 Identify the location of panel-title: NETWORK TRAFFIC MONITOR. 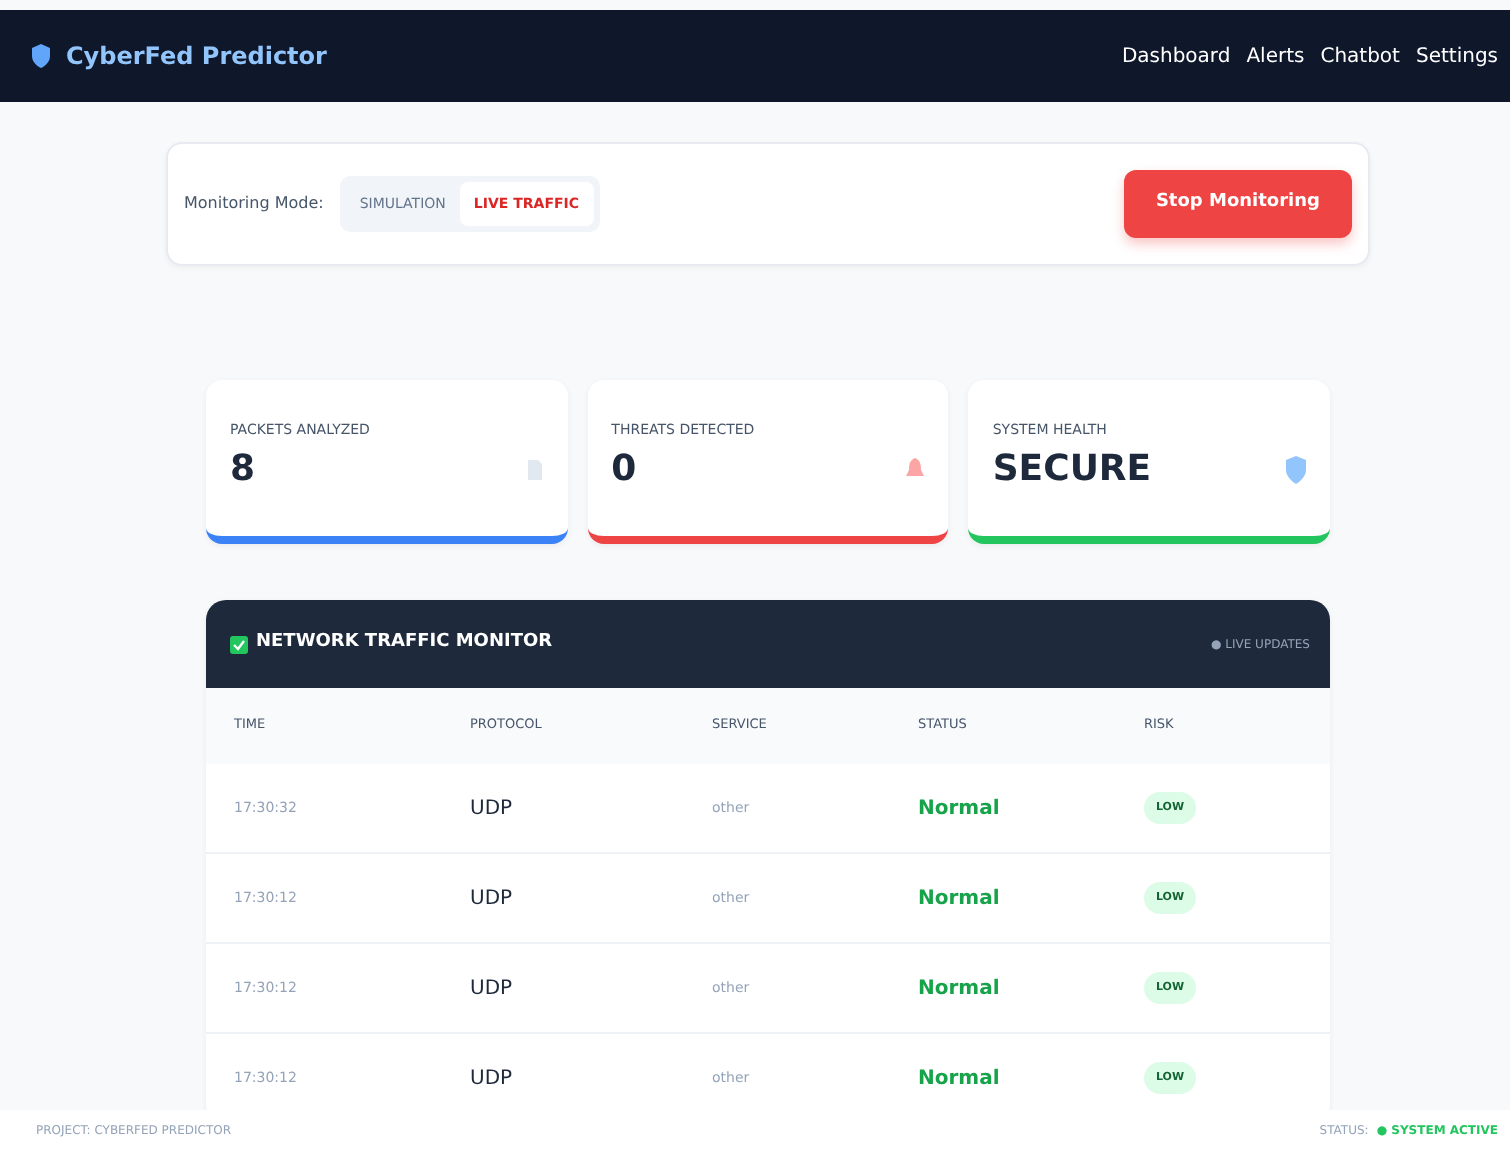
(404, 643).